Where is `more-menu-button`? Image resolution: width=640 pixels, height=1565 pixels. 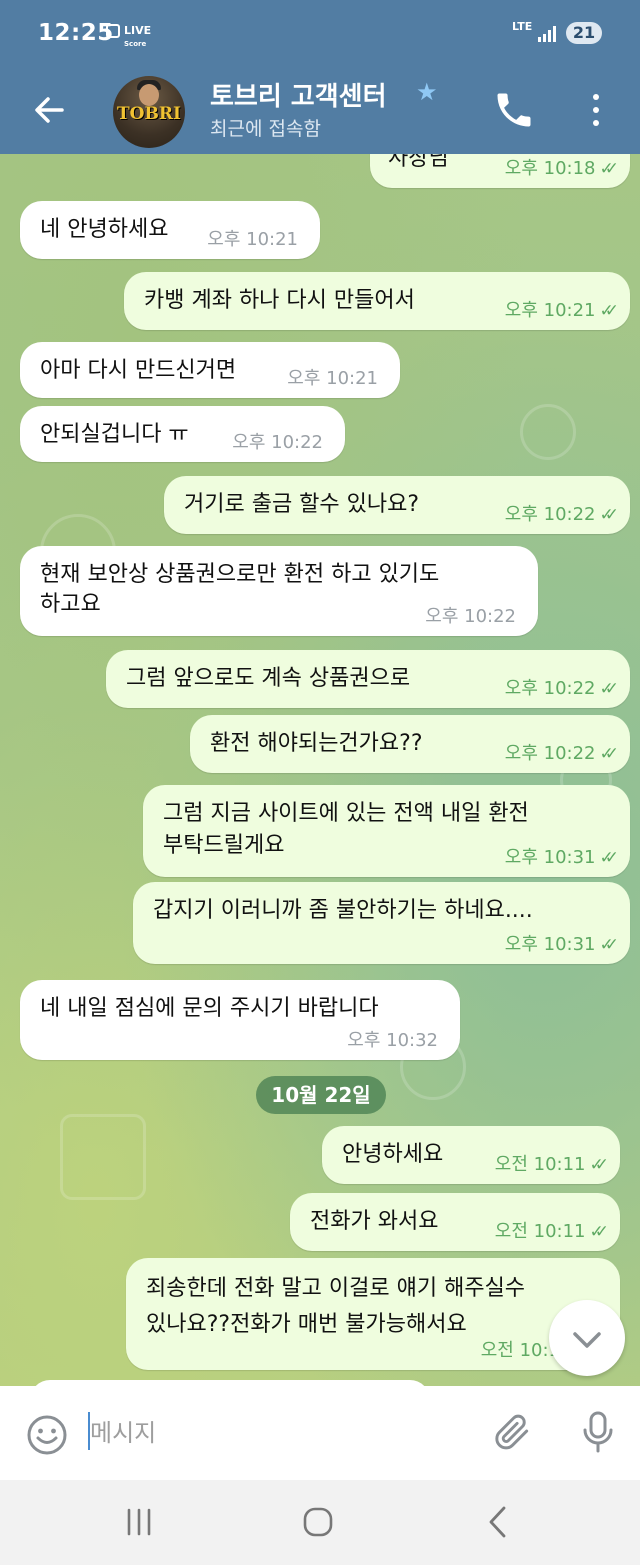 more-menu-button is located at coordinates (596, 110).